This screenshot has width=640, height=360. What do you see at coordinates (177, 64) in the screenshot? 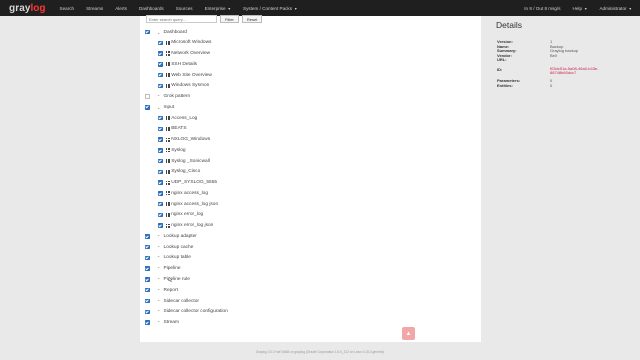
I see `tree-item: SSH Details` at bounding box center [177, 64].